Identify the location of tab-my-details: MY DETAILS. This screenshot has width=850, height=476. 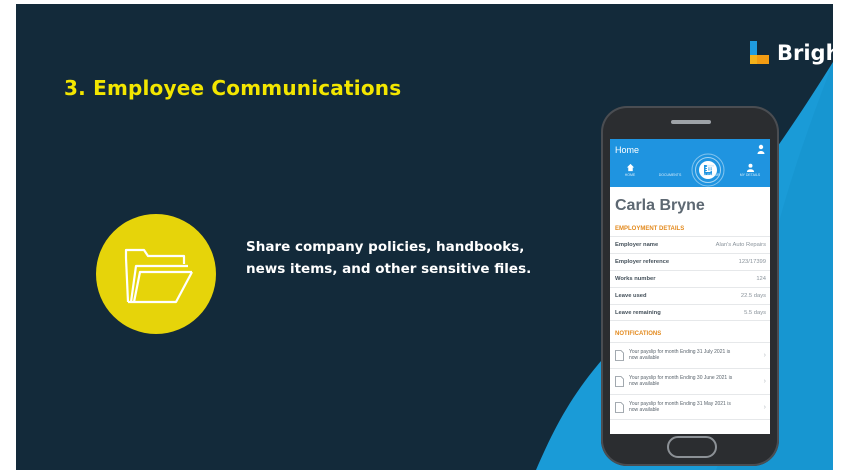
(750, 170).